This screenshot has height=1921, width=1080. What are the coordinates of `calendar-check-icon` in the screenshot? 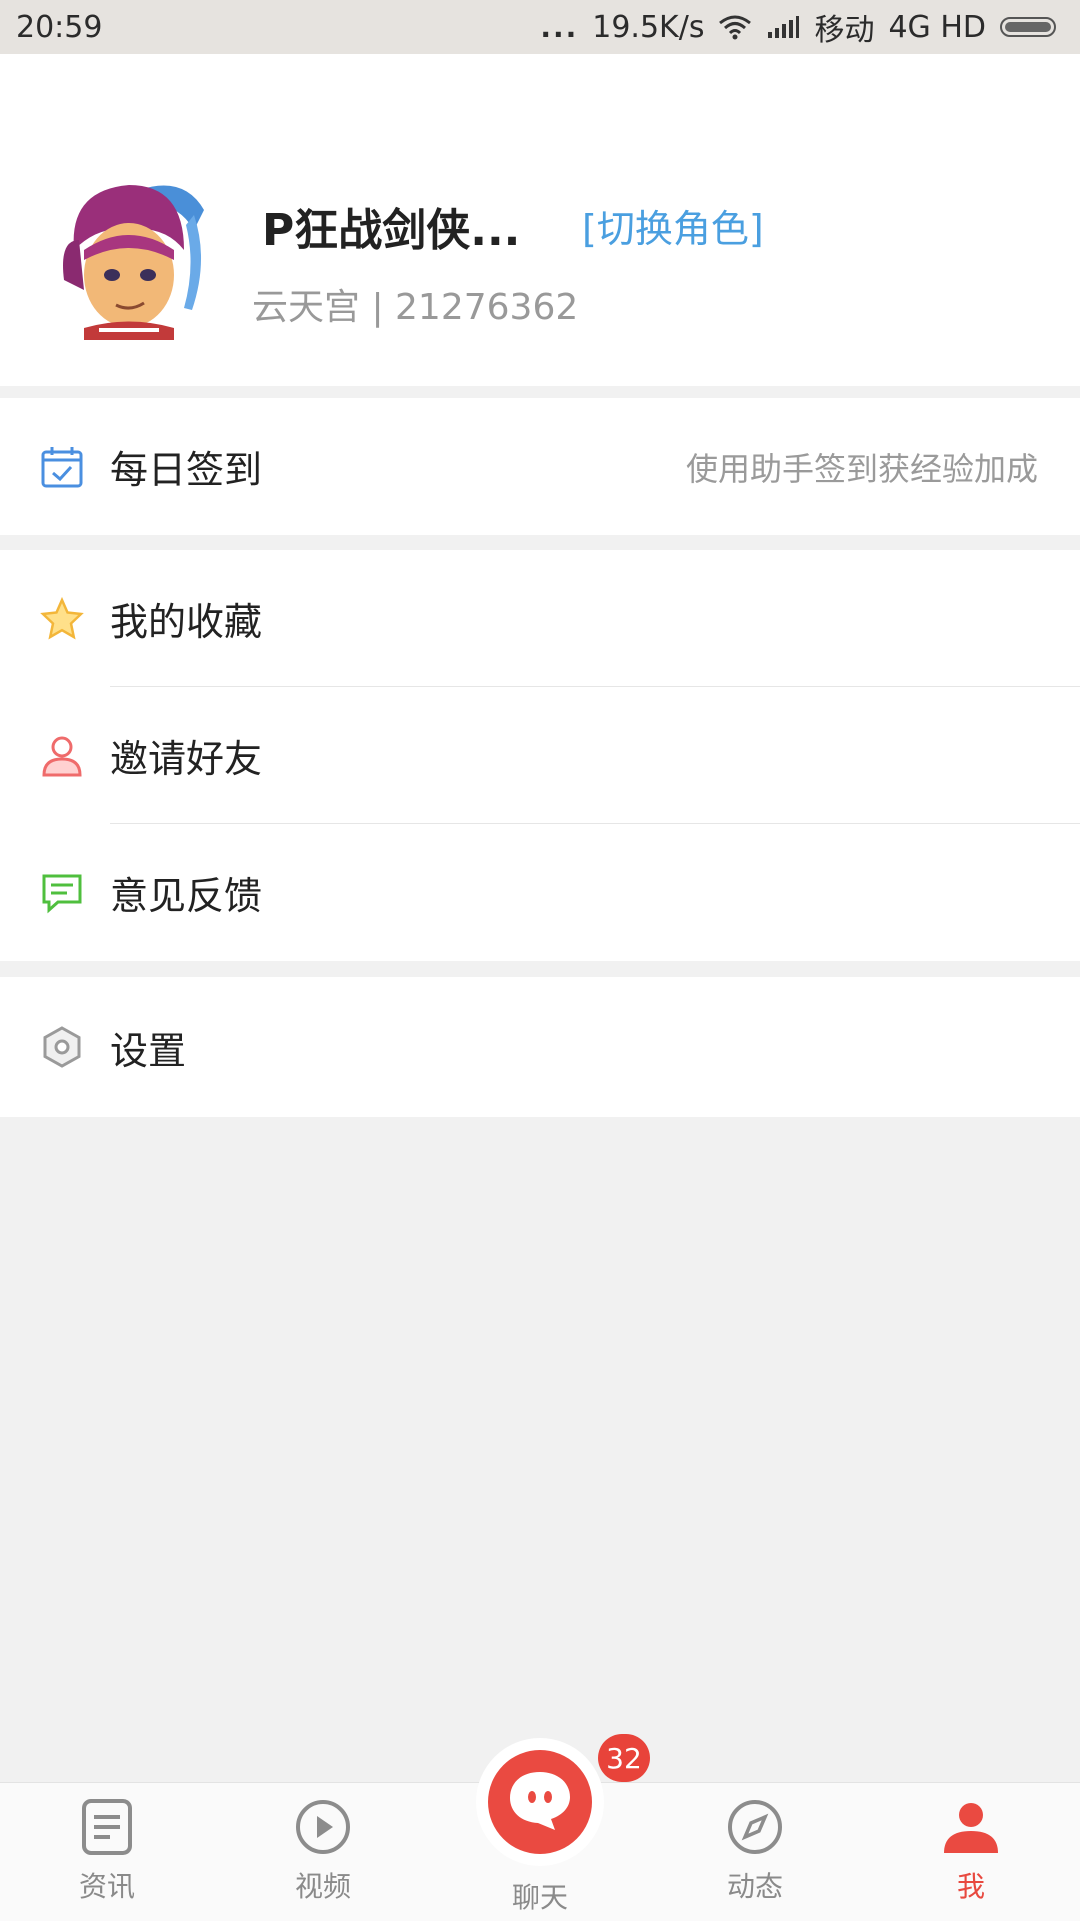 It's located at (62, 467).